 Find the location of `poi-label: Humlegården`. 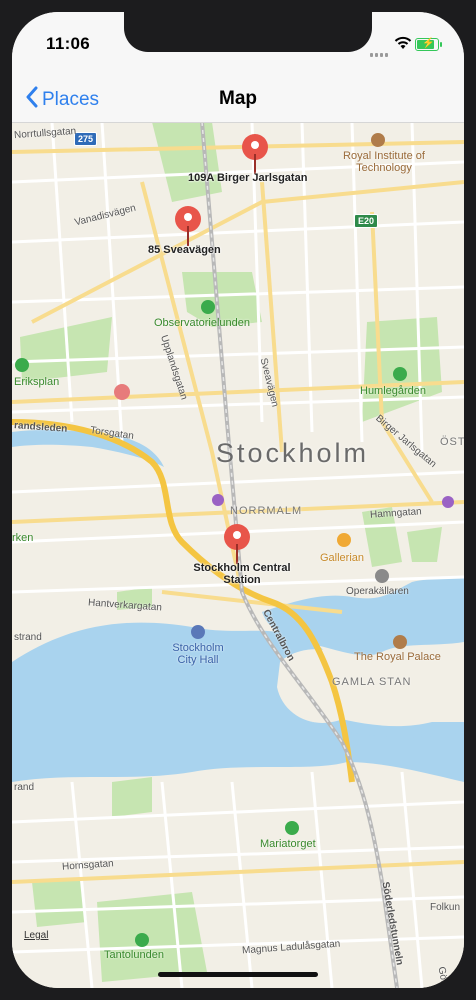

poi-label: Humlegården is located at coordinates (393, 391).